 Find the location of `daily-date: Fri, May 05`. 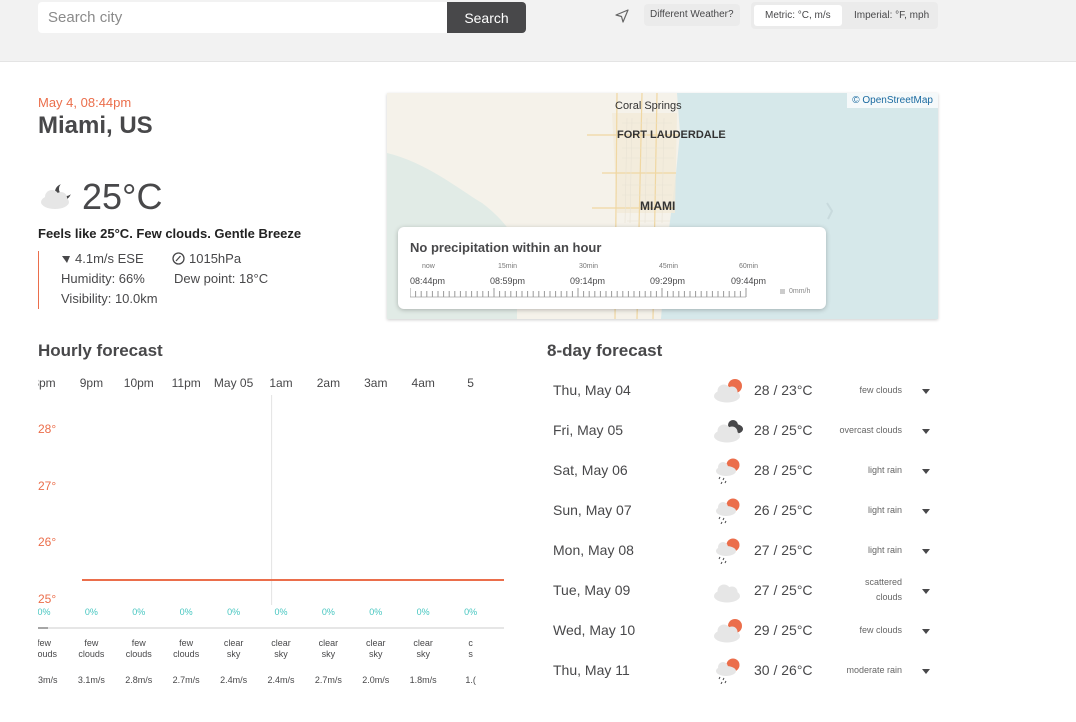

daily-date: Fri, May 05 is located at coordinates (588, 430).